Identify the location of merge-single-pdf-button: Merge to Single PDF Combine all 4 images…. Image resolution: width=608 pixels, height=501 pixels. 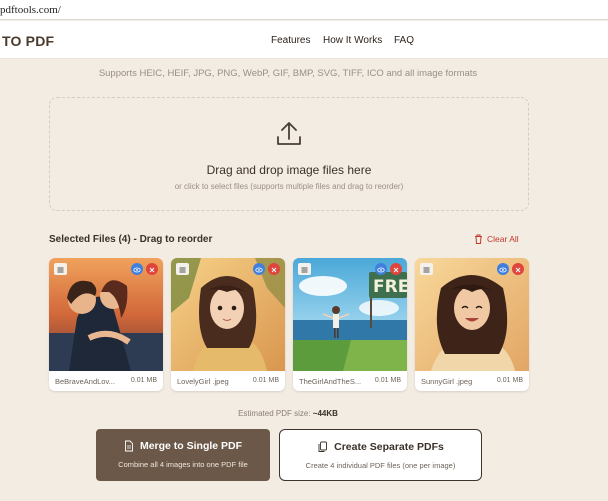
(183, 455).